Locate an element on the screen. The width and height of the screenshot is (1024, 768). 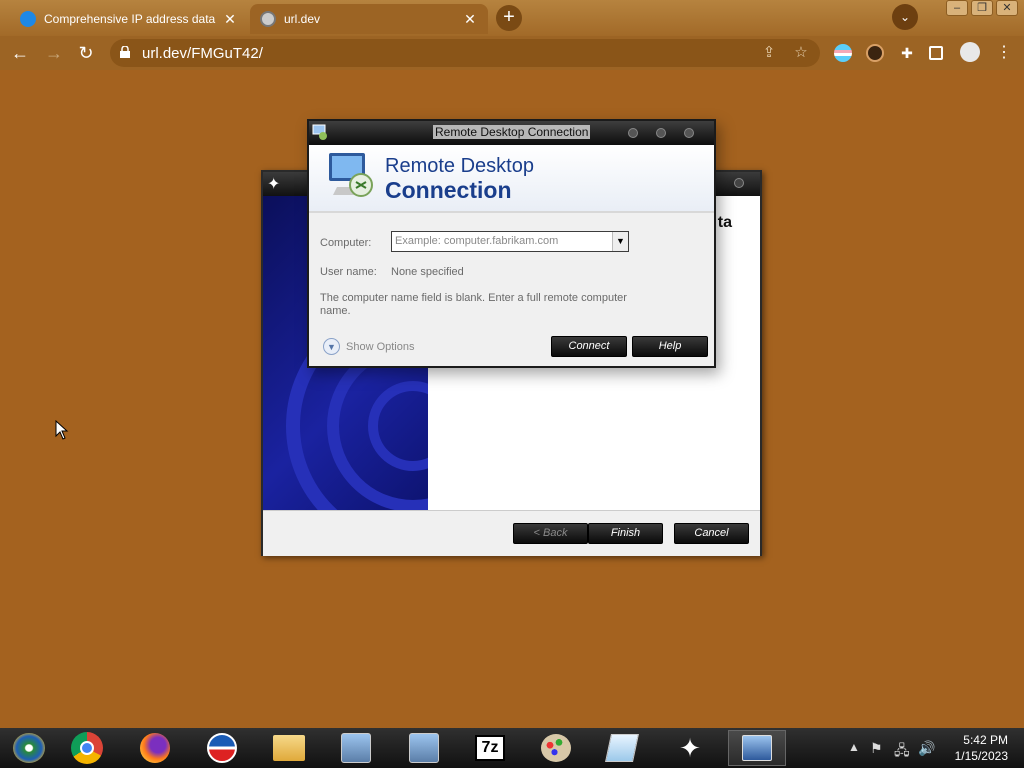
folder-icon is located at coordinates (289, 748).